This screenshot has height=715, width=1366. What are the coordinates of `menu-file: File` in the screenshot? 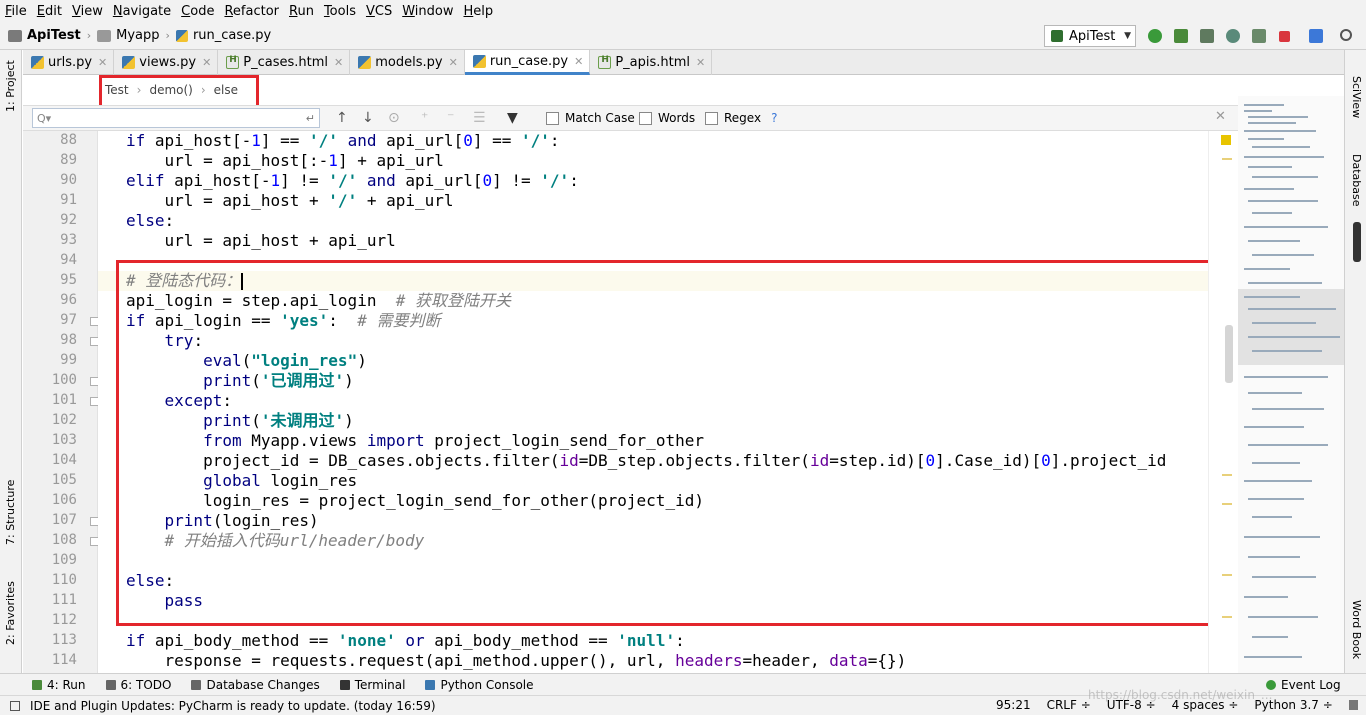 It's located at (16, 11).